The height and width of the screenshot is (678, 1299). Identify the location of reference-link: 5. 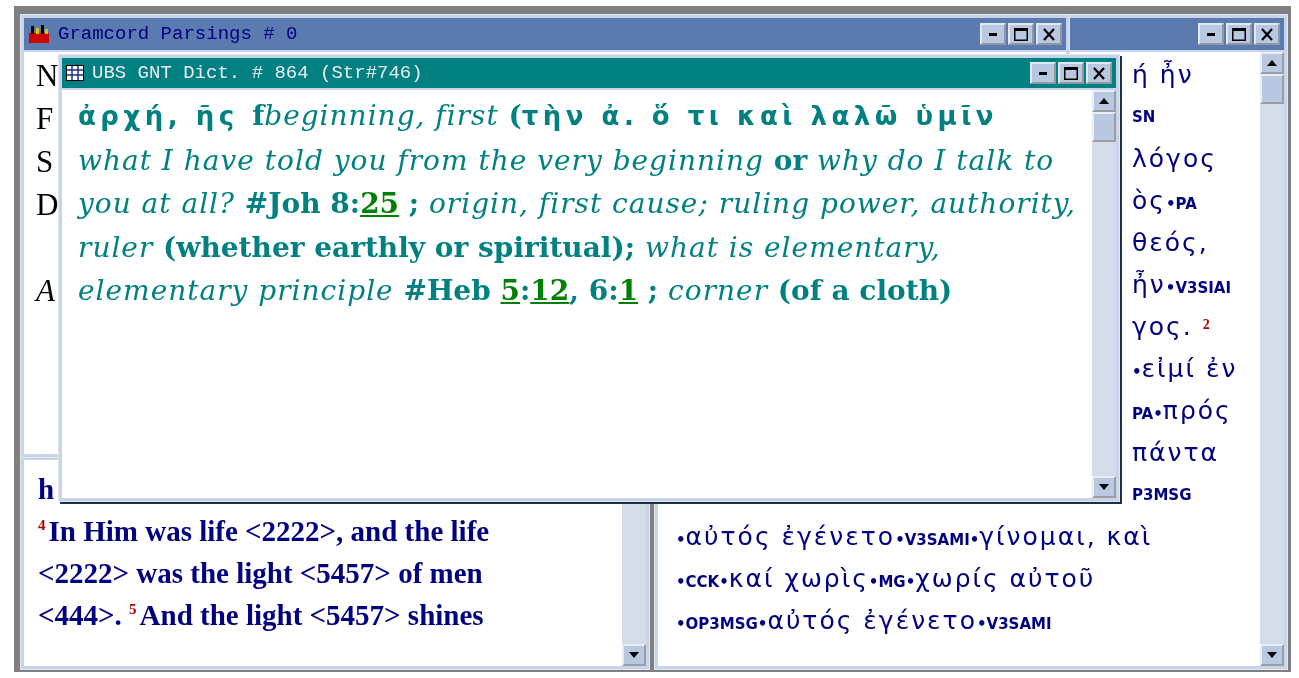
(510, 290).